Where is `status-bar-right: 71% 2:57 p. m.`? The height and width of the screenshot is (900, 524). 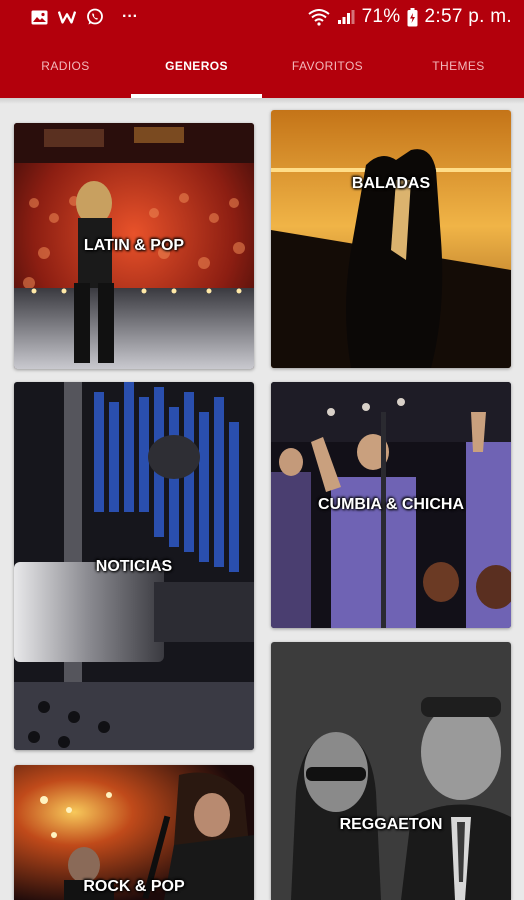
status-bar-right: 71% 2:57 p. m. is located at coordinates (409, 17).